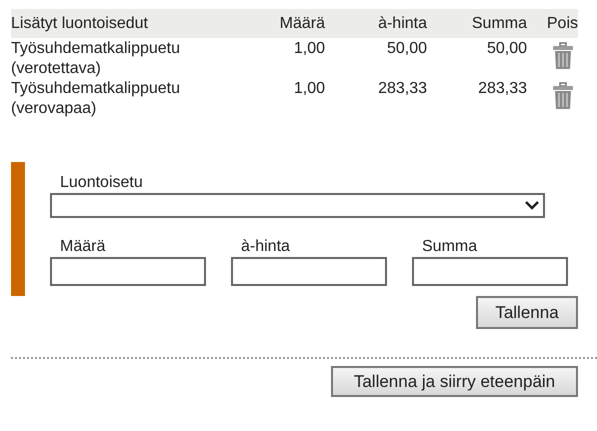  What do you see at coordinates (454, 381) in the screenshot?
I see `continue-button: Tallenna ja siirry eteenpäin` at bounding box center [454, 381].